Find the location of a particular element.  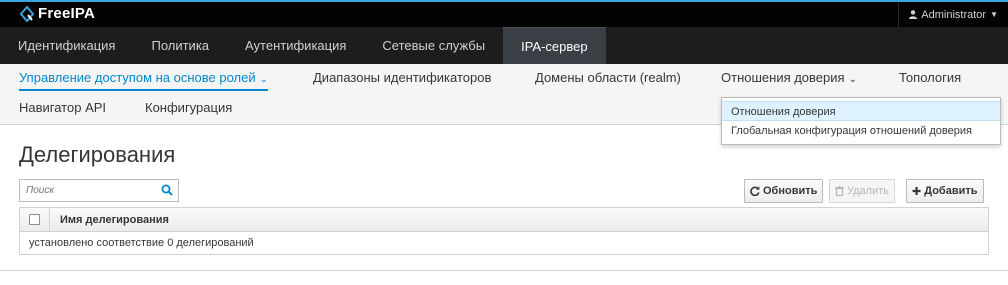

freeipa-logo-icon is located at coordinates (27, 13).